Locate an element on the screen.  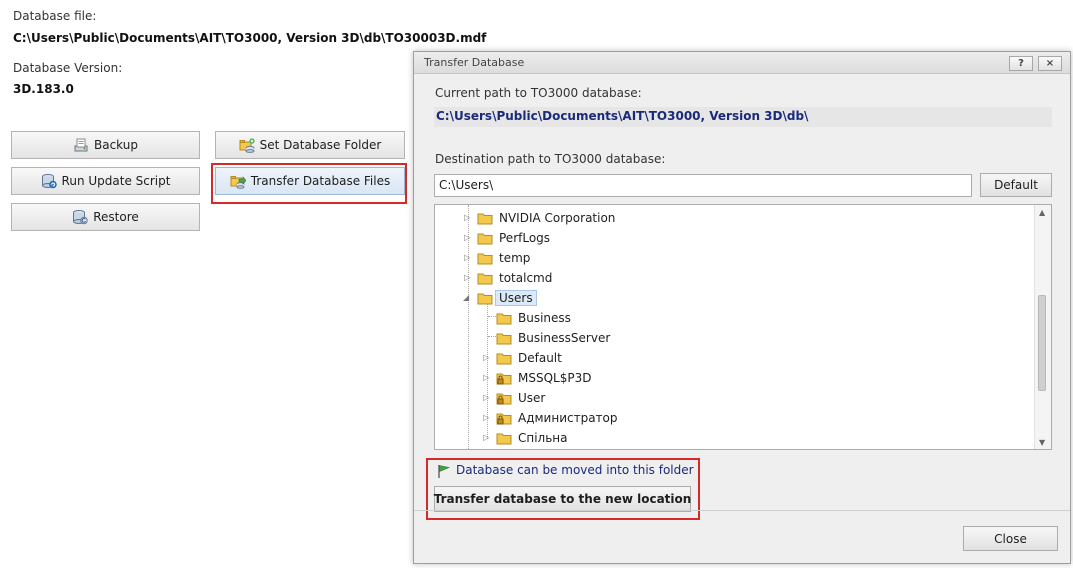
current-path-label: Current path to TO3000 database: is located at coordinates (538, 93).